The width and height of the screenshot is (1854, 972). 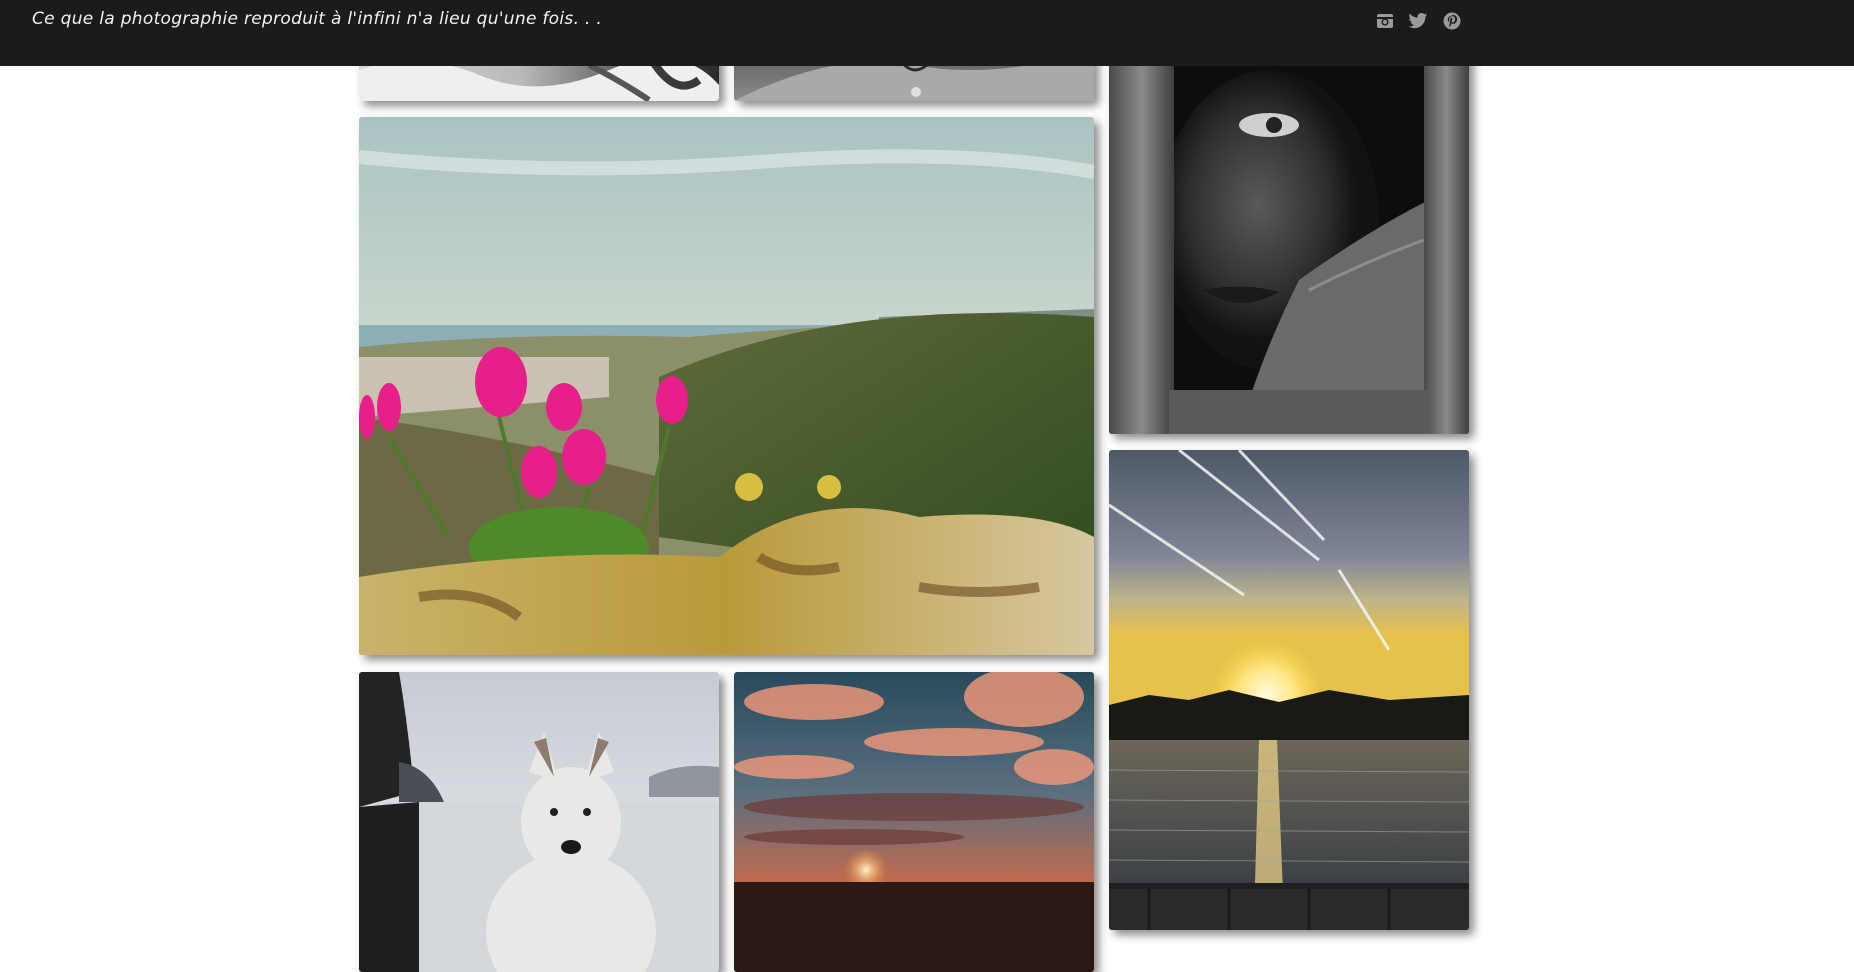 I want to click on photo-sunset-clouds, so click(x=914, y=822).